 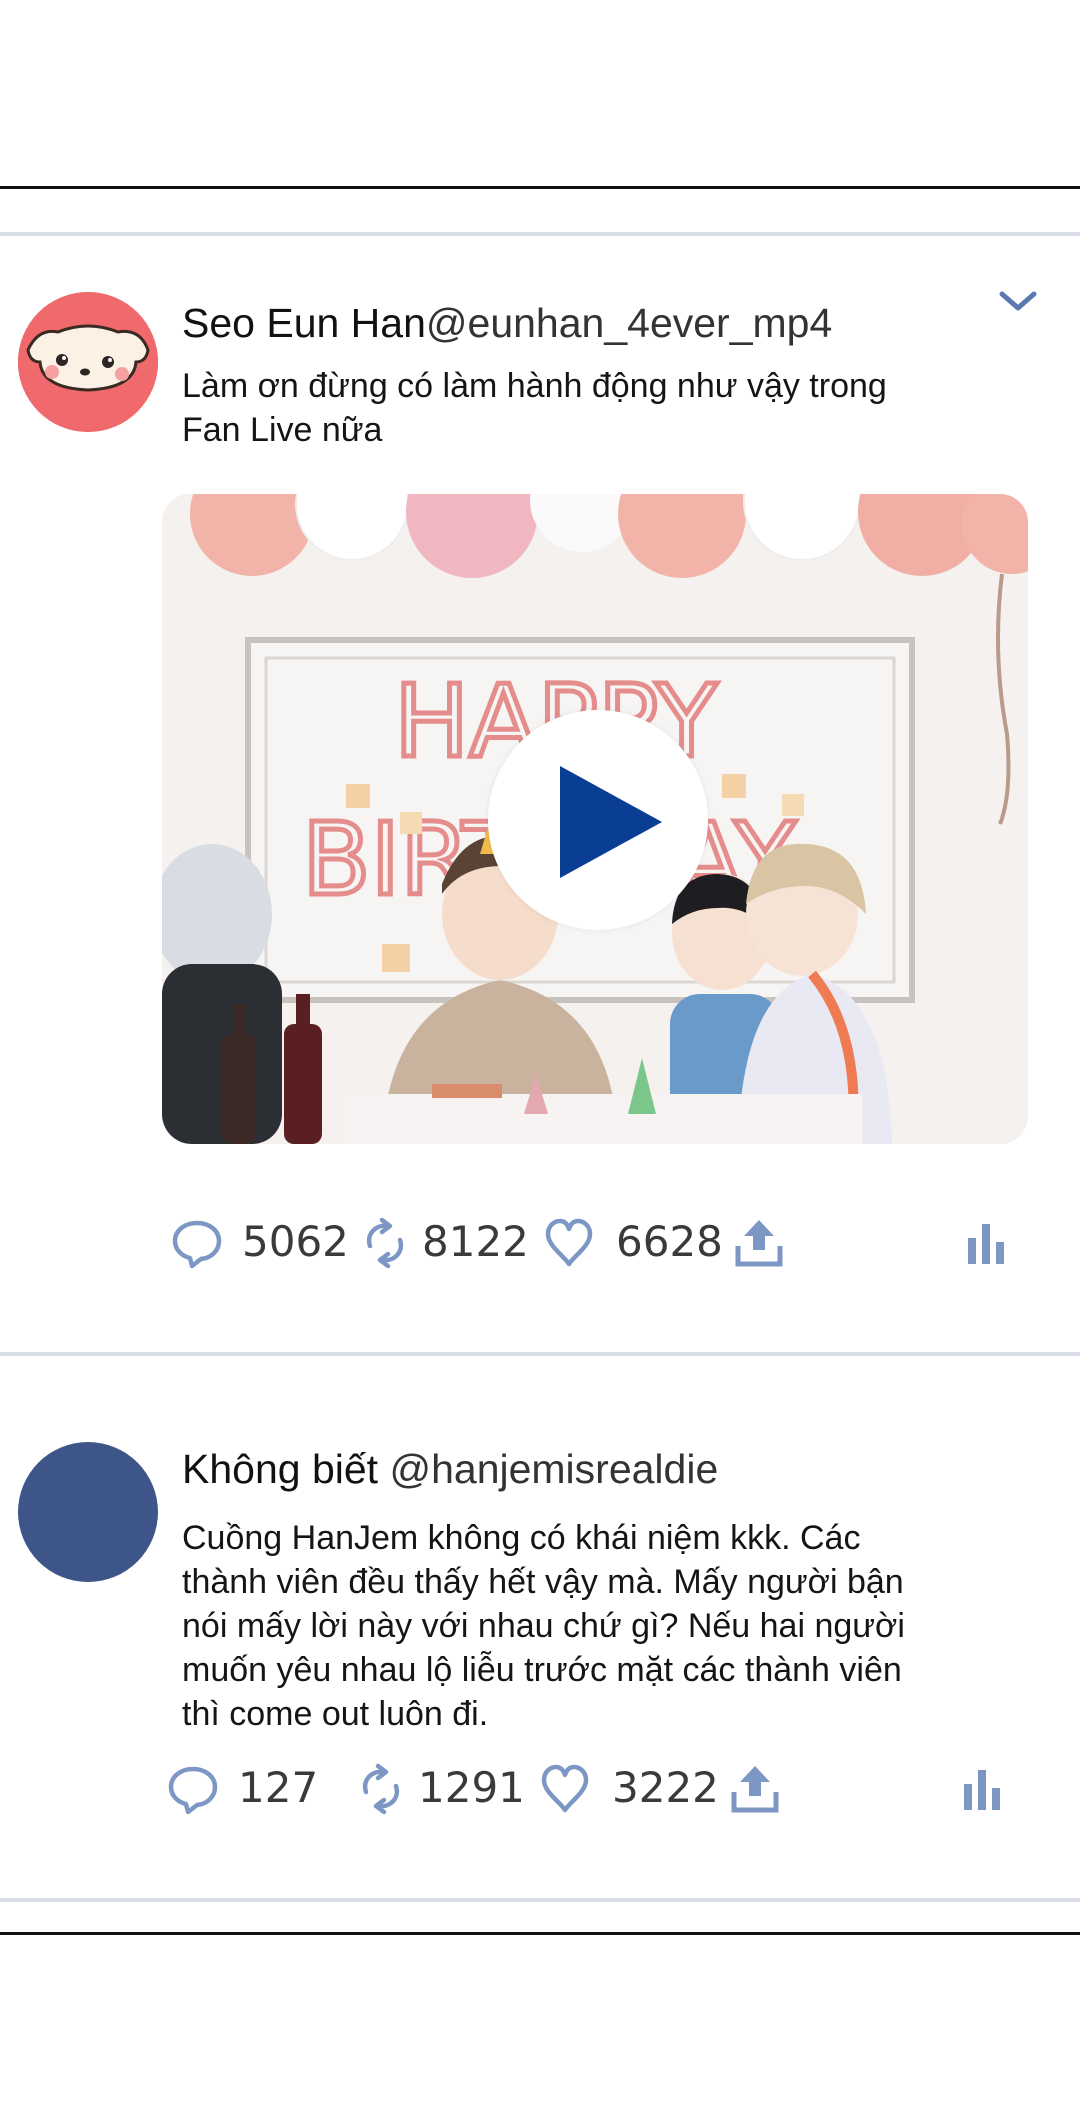 What do you see at coordinates (540, 1933) in the screenshot?
I see `bottom-border` at bounding box center [540, 1933].